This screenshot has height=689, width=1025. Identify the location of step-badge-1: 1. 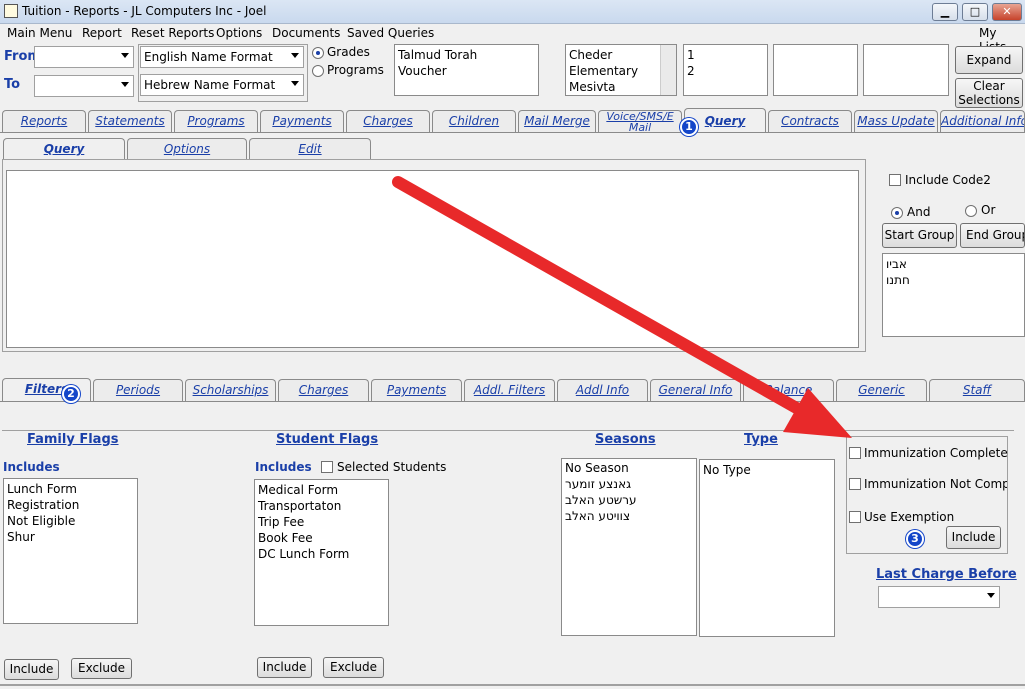
(689, 127).